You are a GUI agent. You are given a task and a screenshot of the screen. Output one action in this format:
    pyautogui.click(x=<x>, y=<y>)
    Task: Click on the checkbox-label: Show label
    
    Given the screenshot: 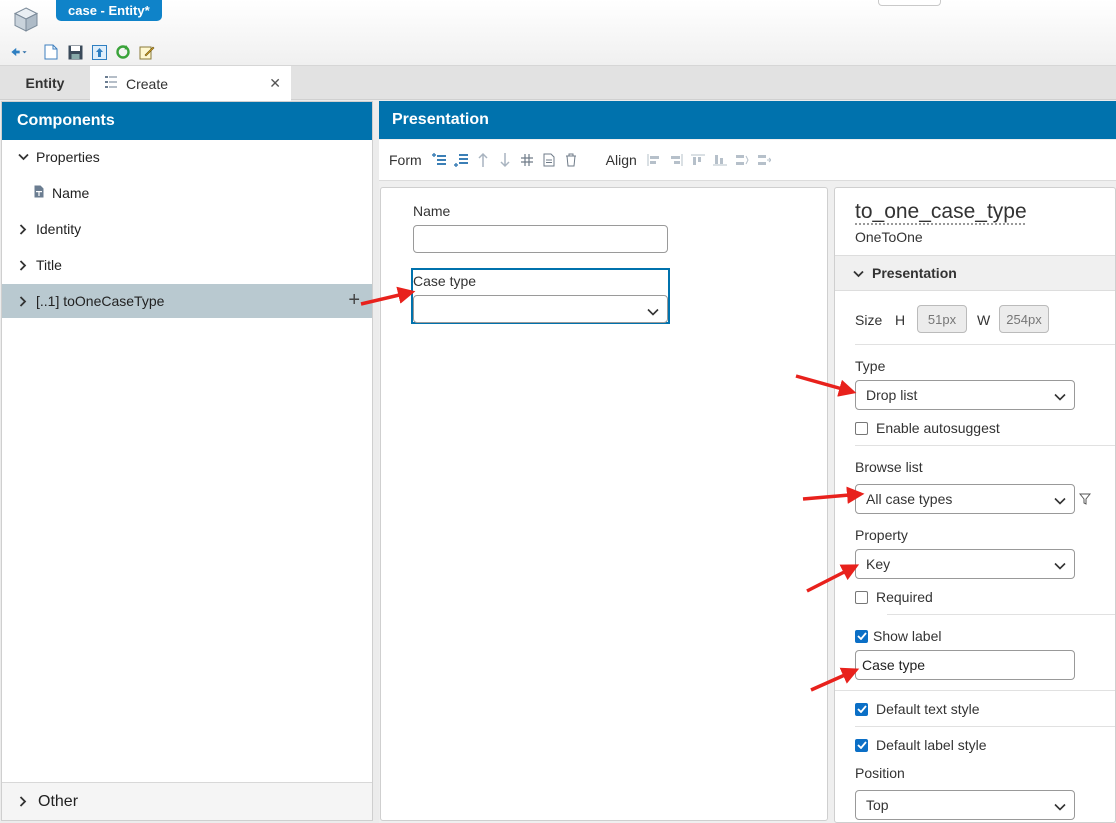 What is the action you would take?
    pyautogui.click(x=907, y=636)
    